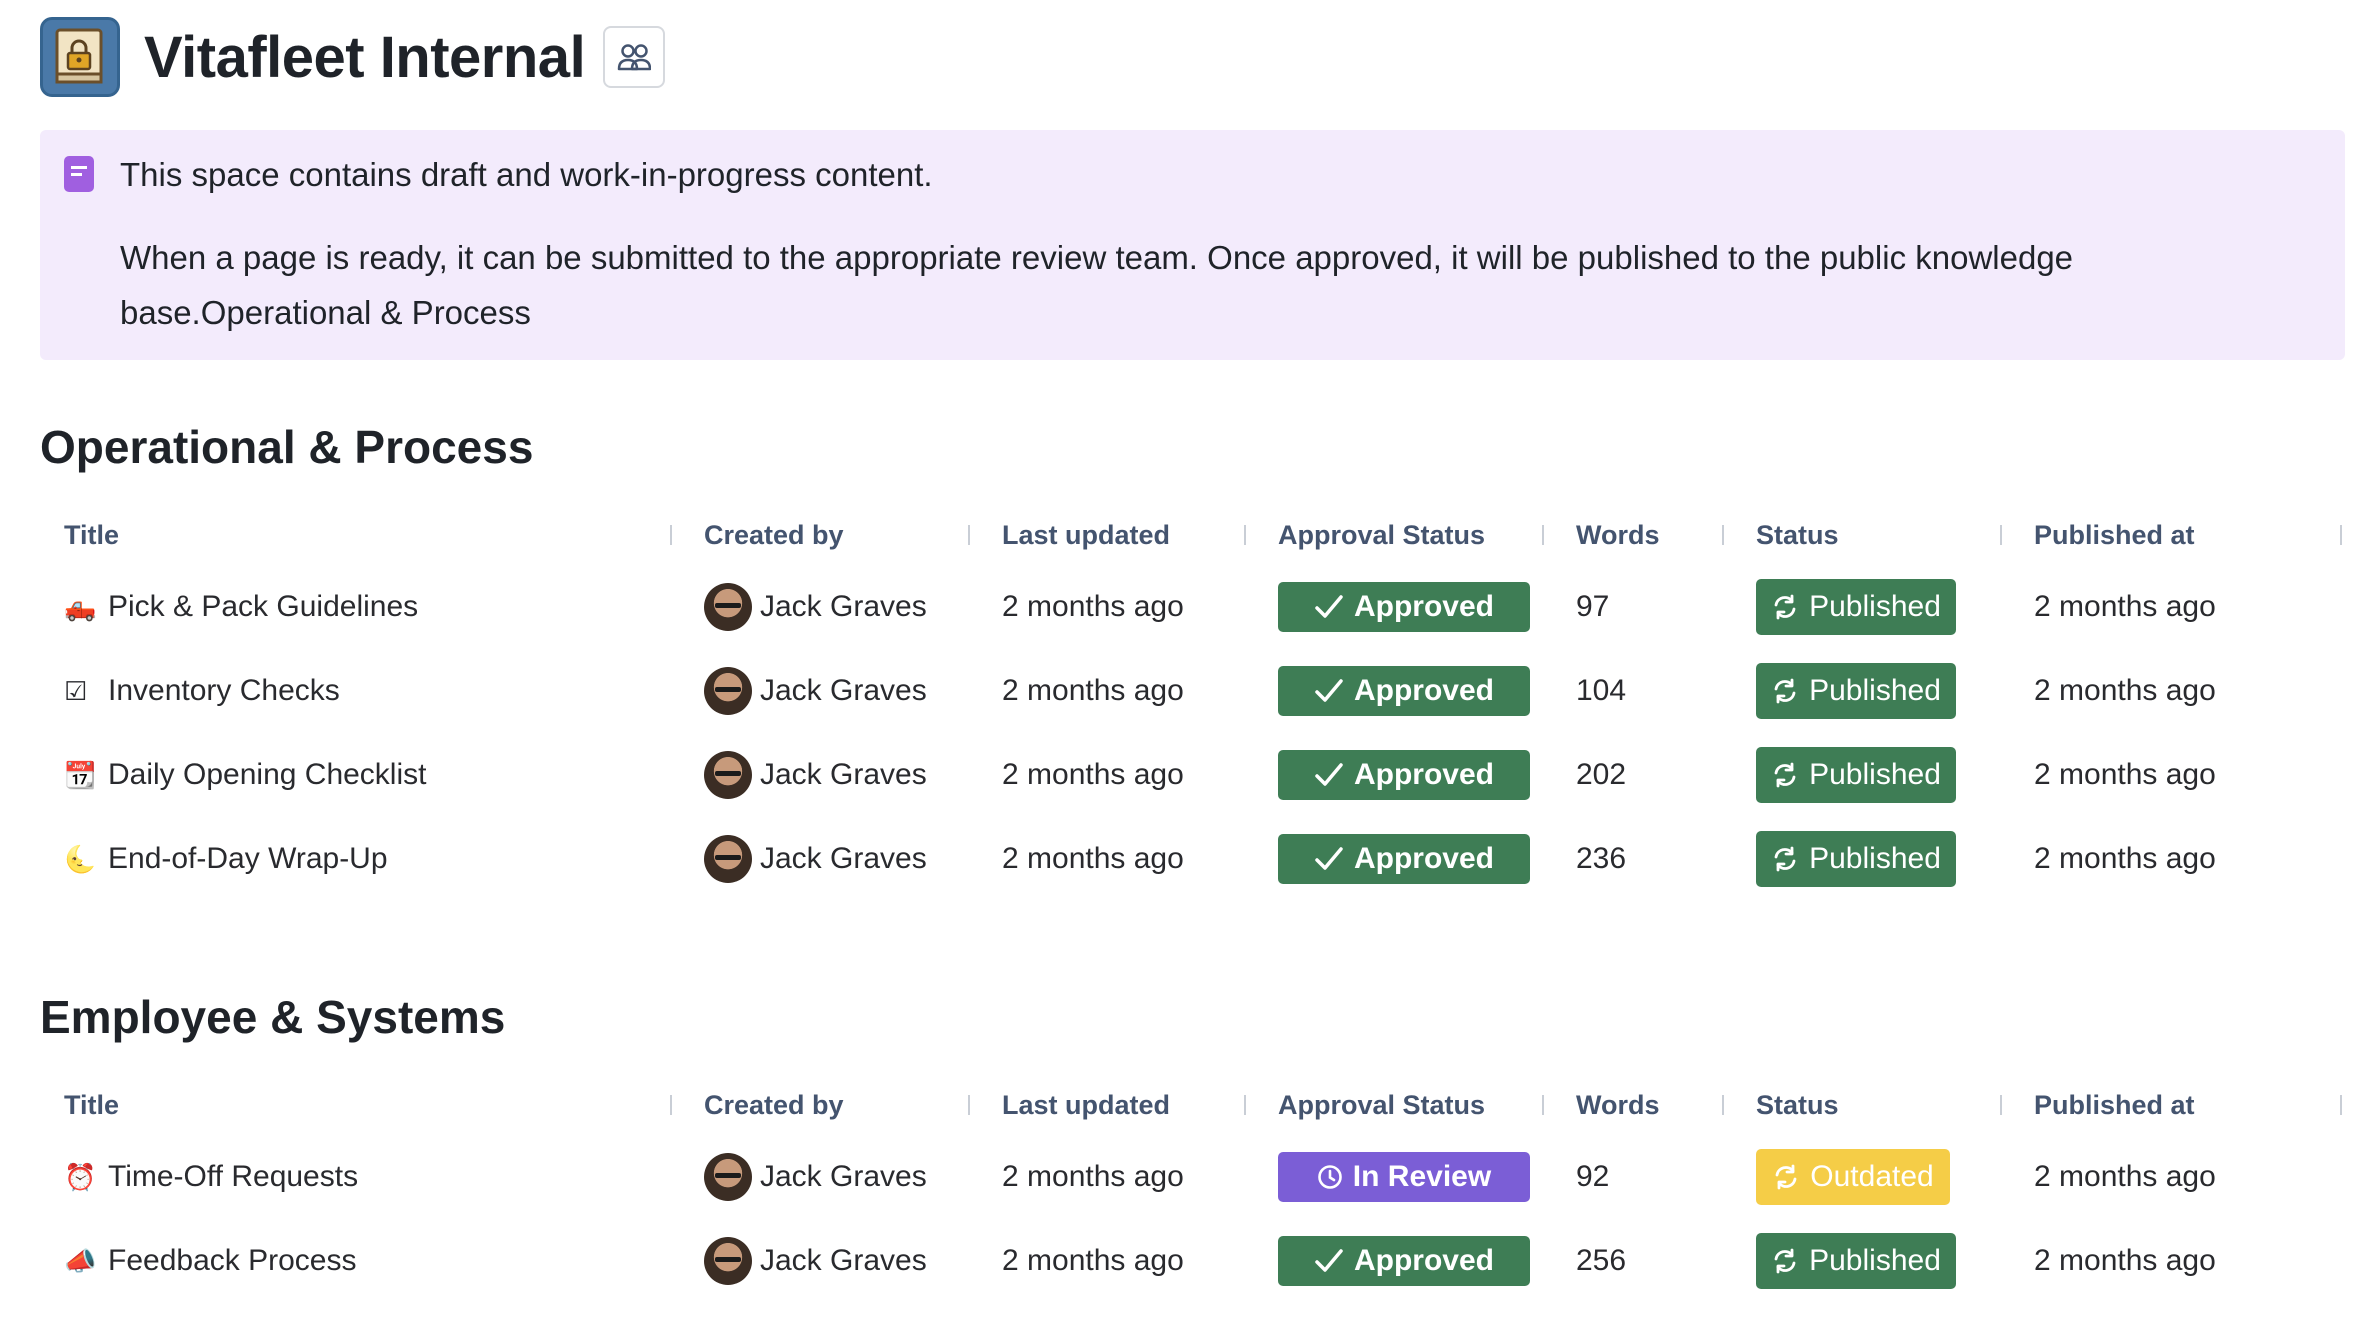 Image resolution: width=2368 pixels, height=1328 pixels. I want to click on page-title-link: Feedback Process, so click(232, 1261).